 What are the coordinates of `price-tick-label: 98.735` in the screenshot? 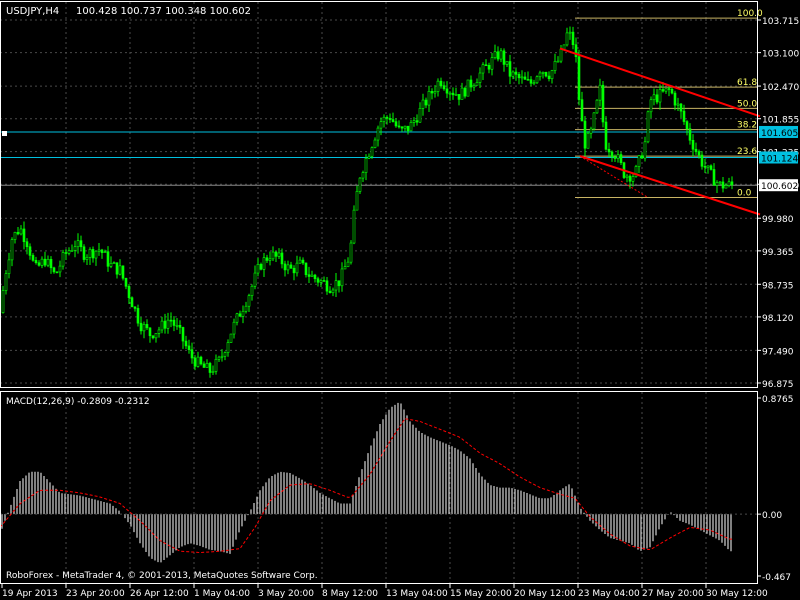 It's located at (778, 286).